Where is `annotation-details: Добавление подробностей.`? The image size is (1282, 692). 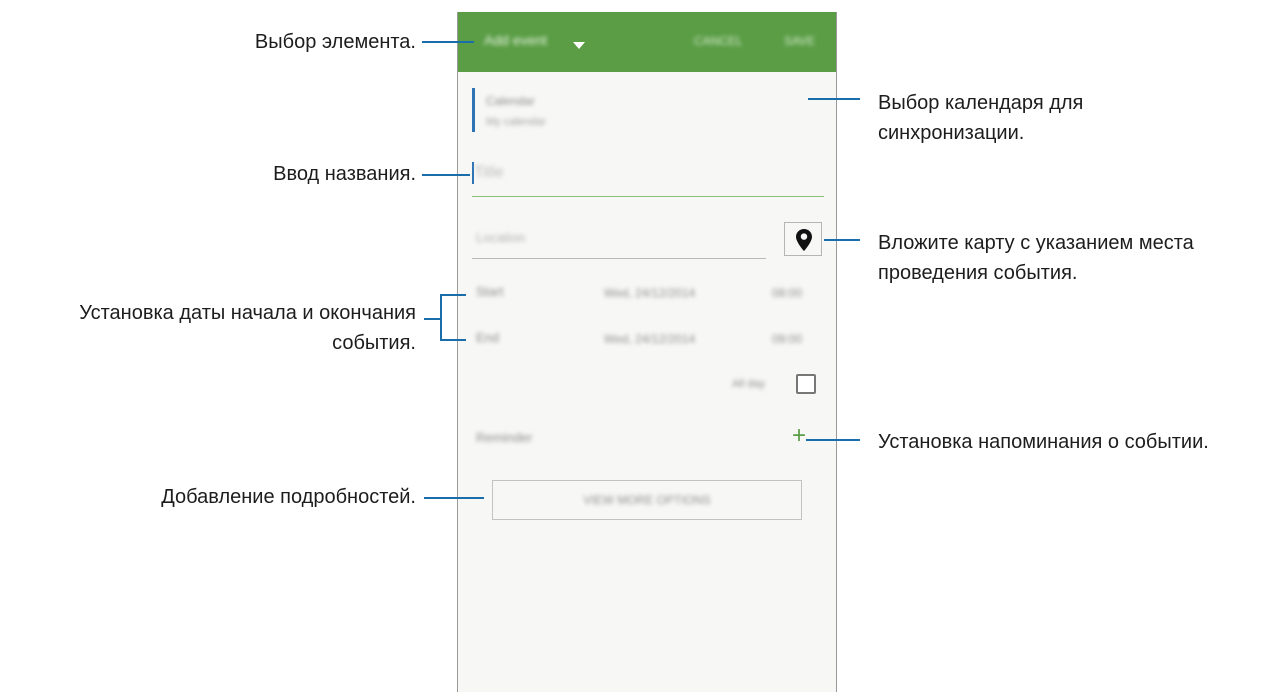
annotation-details: Добавление подробностей. is located at coordinates (288, 497).